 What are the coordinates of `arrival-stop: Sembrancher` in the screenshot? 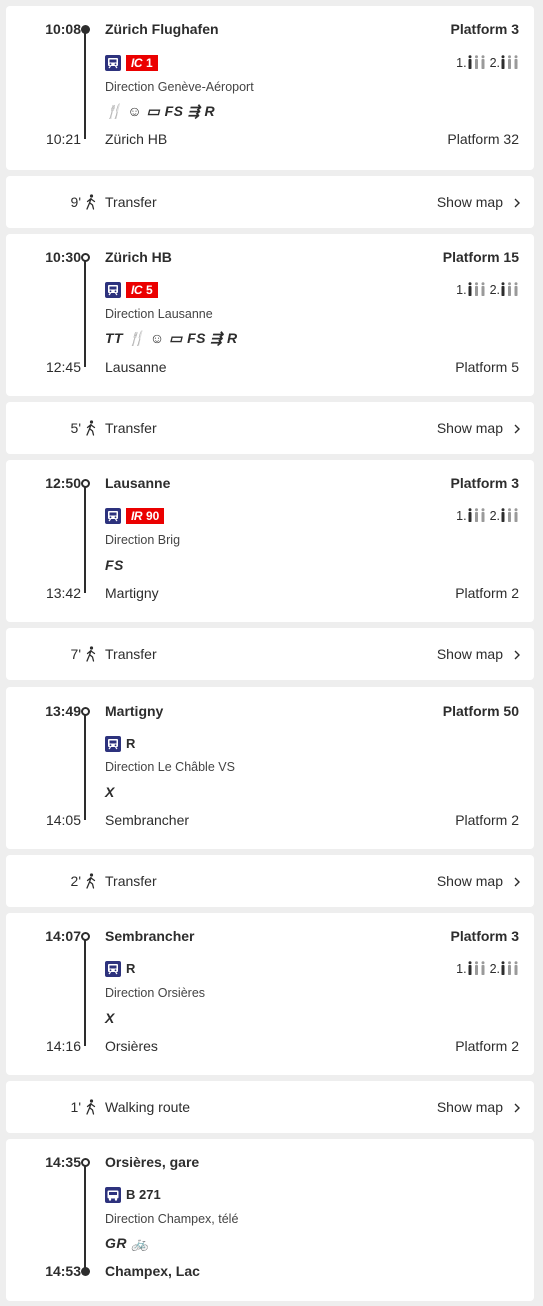 It's located at (147, 820).